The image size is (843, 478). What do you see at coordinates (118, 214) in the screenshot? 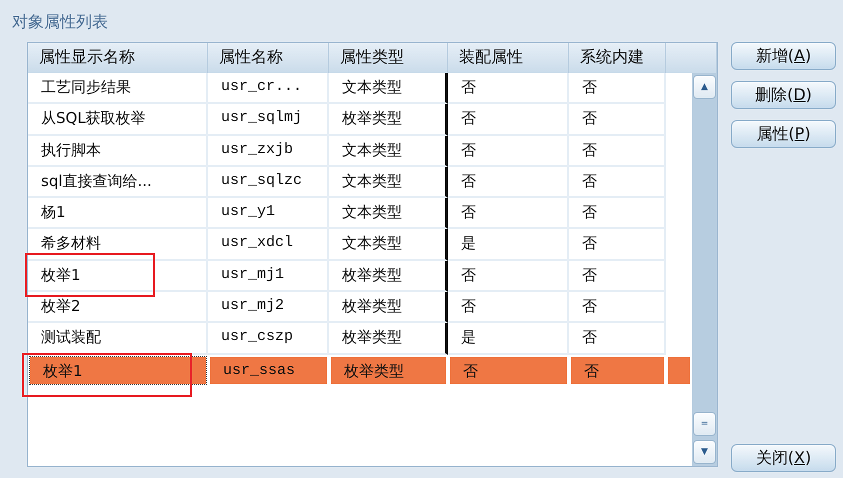
I see `table-cell: 杨1` at bounding box center [118, 214].